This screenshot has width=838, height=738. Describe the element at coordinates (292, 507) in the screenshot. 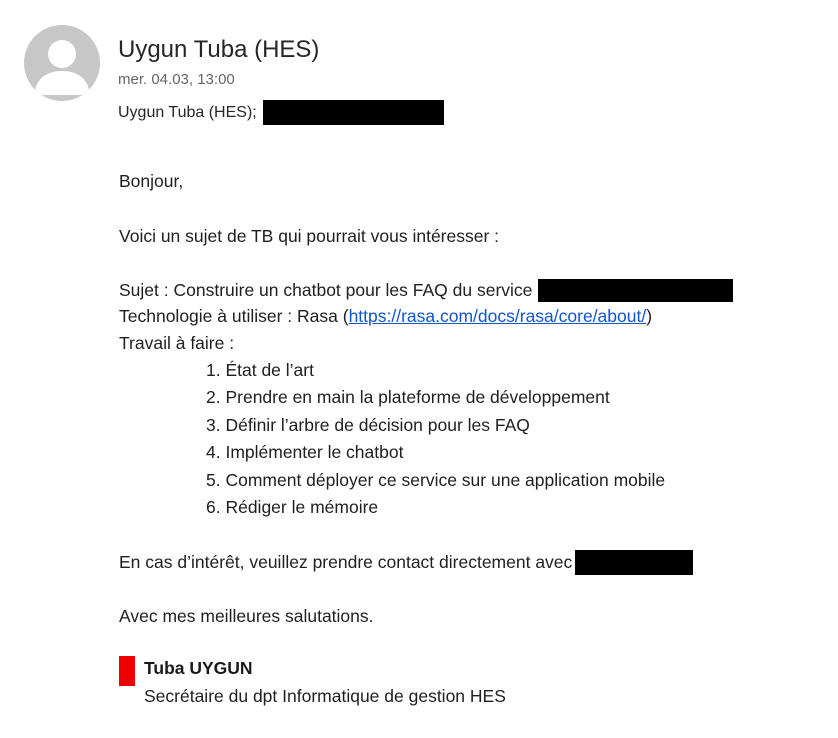

I see `task-item: 6. Rédiger le mémoire` at that location.